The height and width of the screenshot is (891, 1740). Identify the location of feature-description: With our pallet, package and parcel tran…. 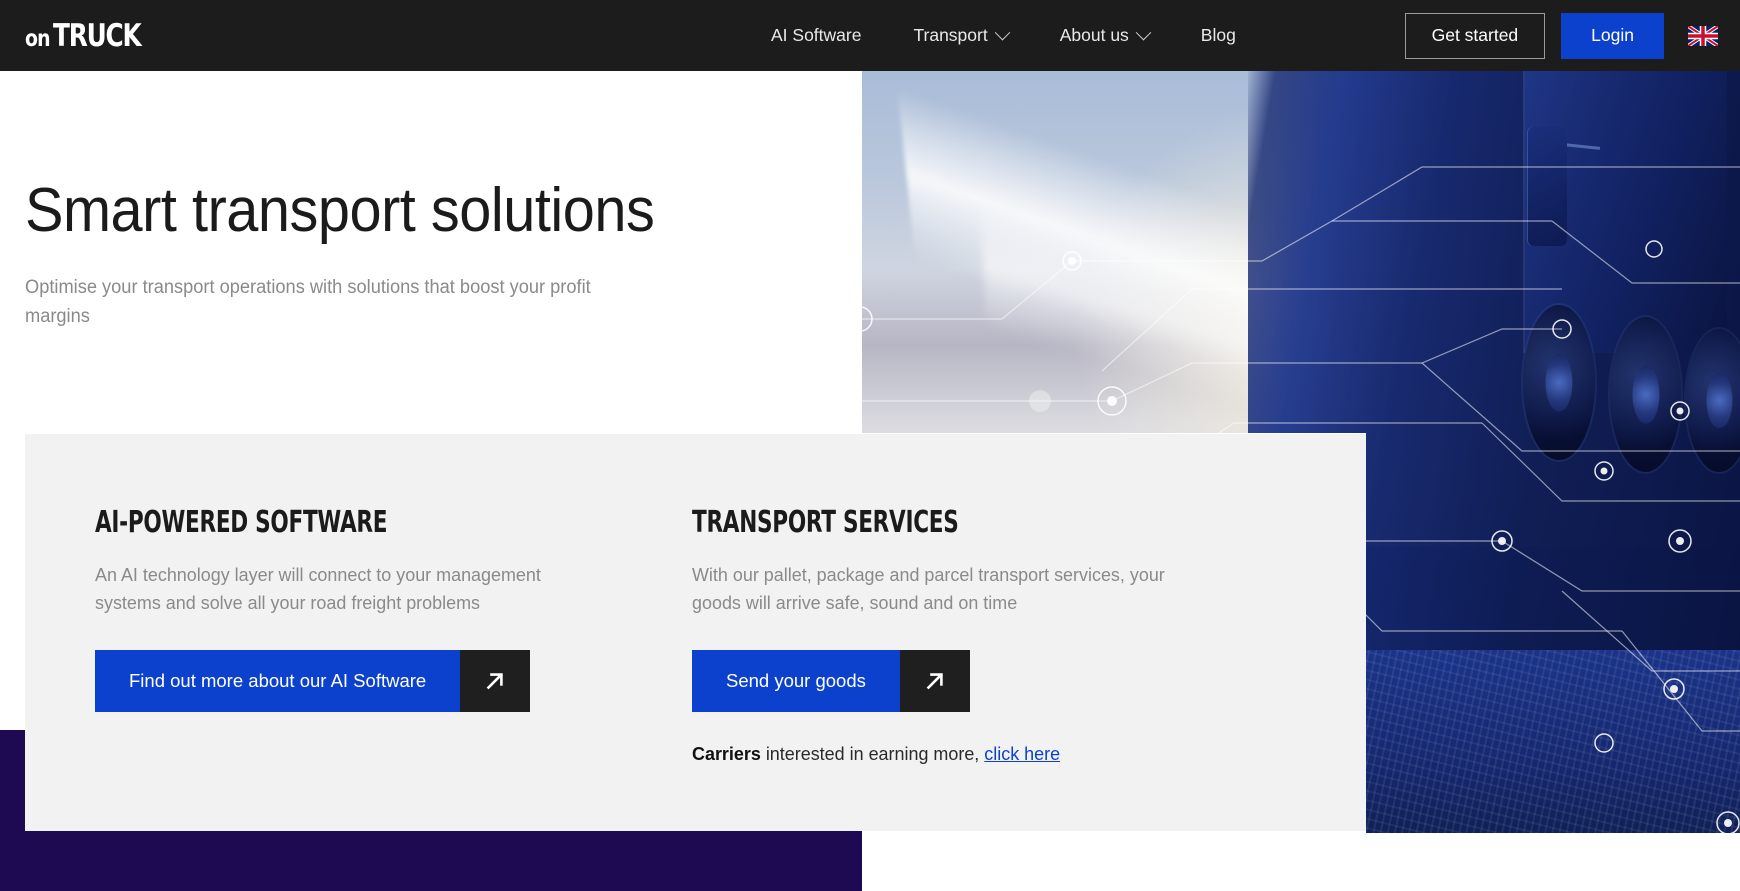
(928, 589).